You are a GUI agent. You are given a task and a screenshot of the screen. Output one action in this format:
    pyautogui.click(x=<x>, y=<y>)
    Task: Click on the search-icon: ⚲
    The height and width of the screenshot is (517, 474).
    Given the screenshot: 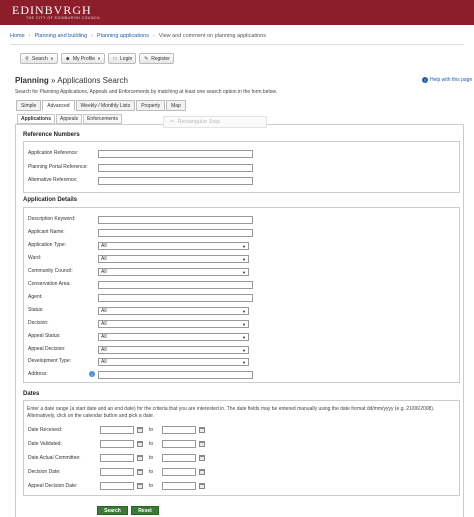 What is the action you would take?
    pyautogui.click(x=27, y=58)
    